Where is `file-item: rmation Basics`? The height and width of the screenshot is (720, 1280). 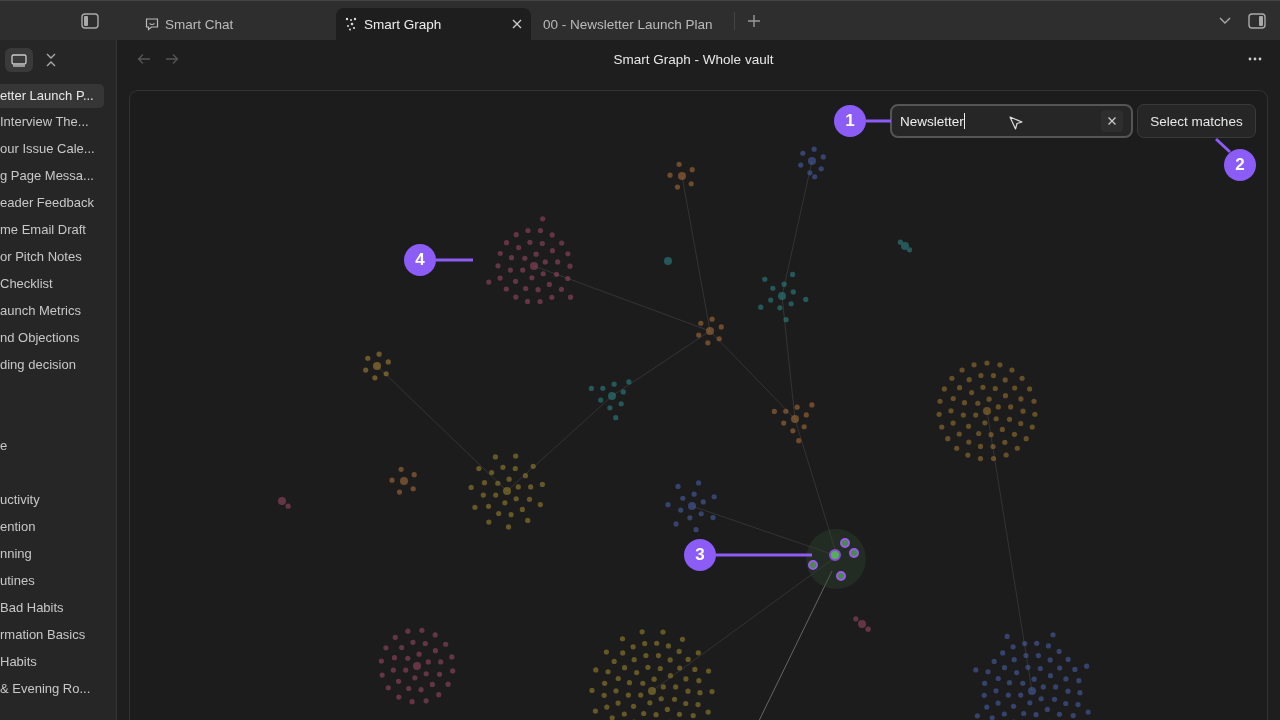
file-item: rmation Basics is located at coordinates (52, 634).